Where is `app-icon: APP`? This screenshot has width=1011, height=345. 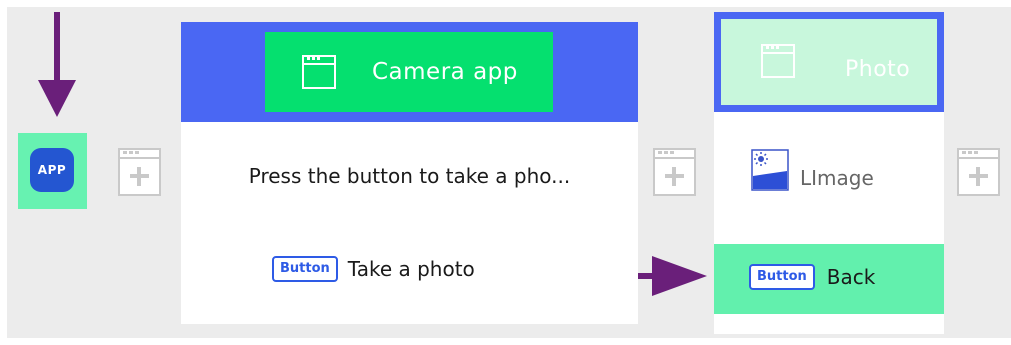
app-icon: APP is located at coordinates (52, 170).